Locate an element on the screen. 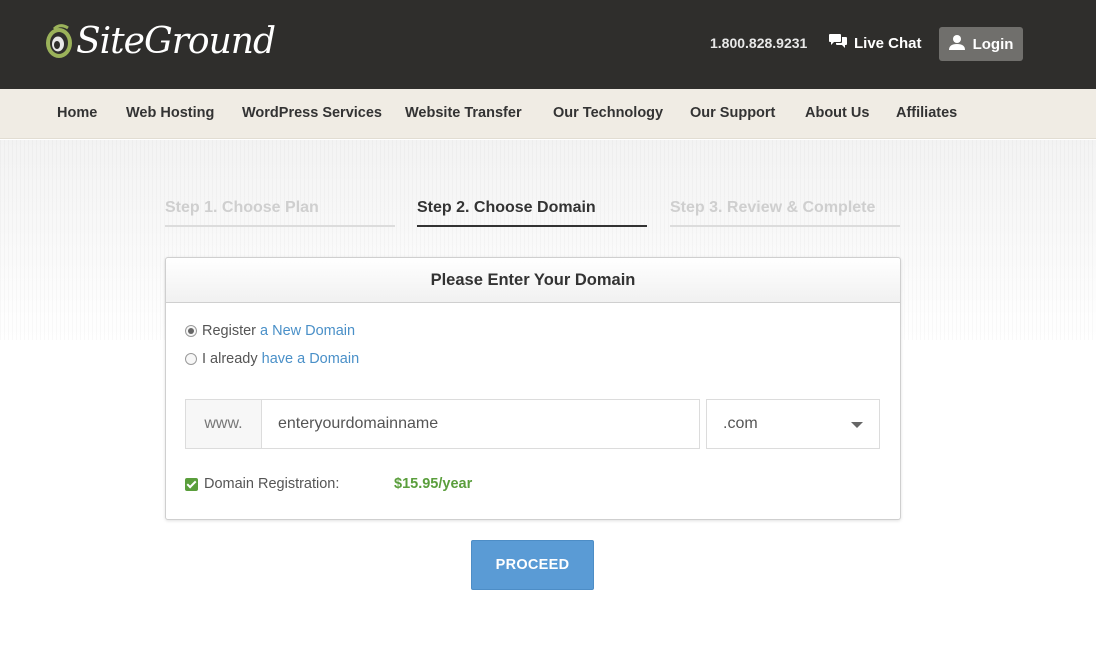 The height and width of the screenshot is (651, 1096). option-existing-link: have a Domain is located at coordinates (311, 359).